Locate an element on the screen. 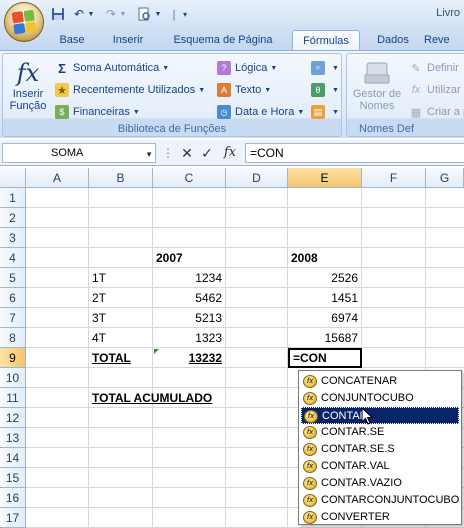 The width and height of the screenshot is (464, 528). save-icon is located at coordinates (58, 14).